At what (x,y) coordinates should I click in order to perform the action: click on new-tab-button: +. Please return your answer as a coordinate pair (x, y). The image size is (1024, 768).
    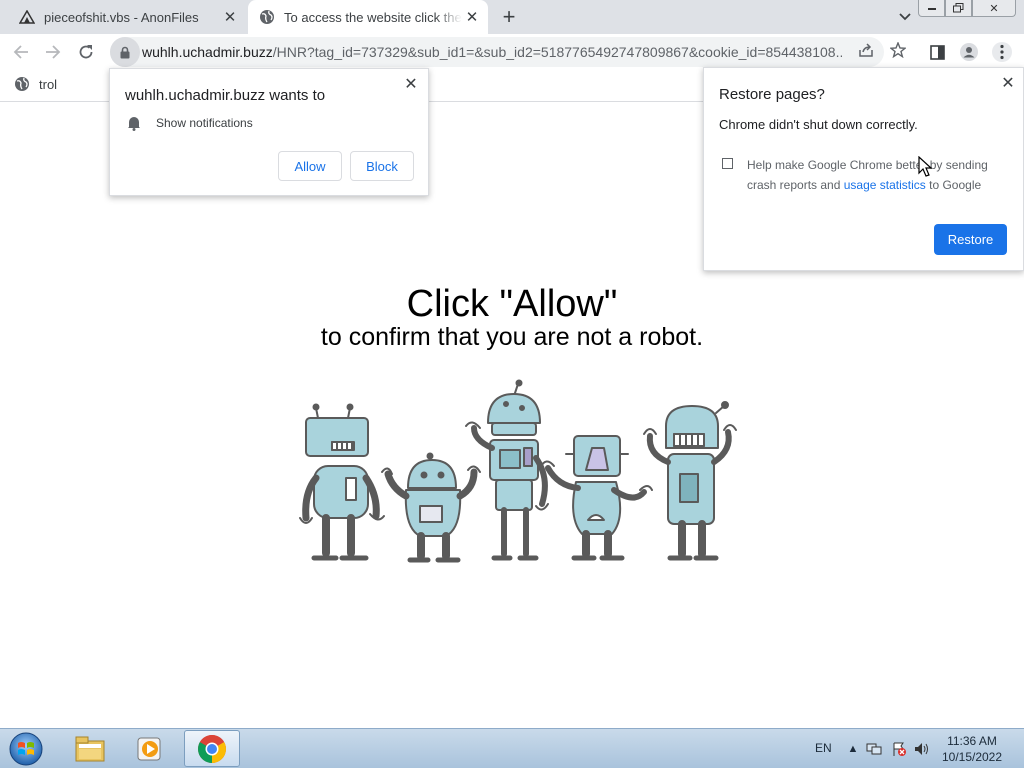
    Looking at the image, I should click on (509, 16).